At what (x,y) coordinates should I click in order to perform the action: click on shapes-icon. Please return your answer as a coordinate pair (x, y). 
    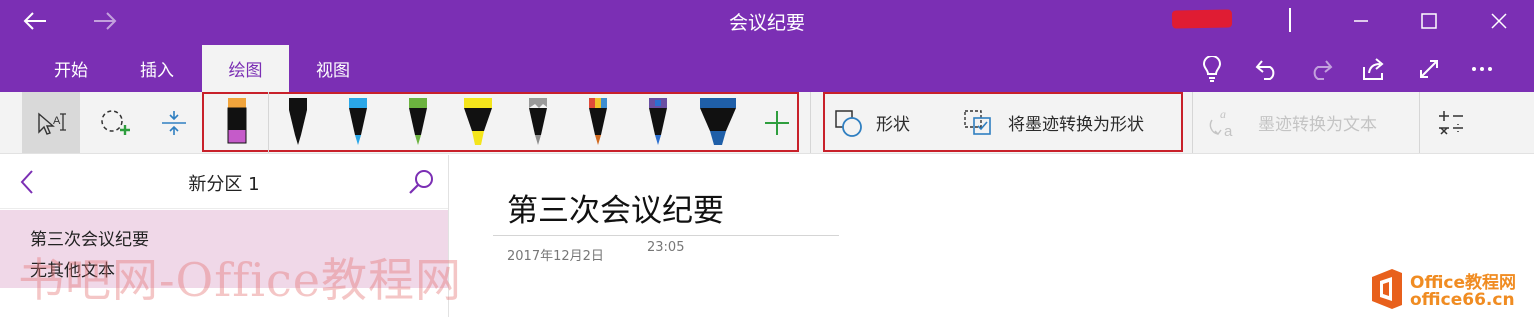
    Looking at the image, I should click on (848, 123).